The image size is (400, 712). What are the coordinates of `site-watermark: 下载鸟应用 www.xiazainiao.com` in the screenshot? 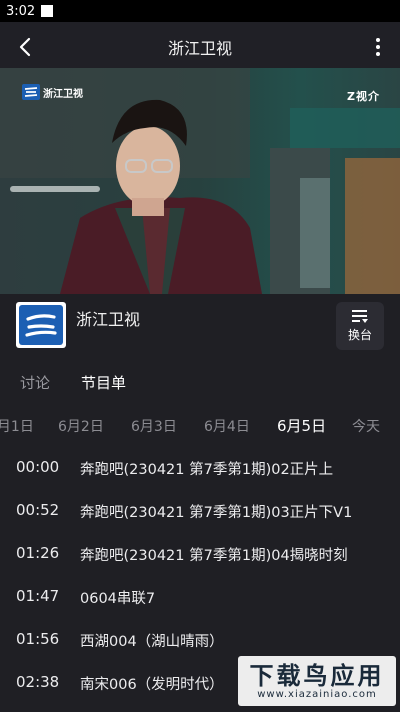 It's located at (317, 681).